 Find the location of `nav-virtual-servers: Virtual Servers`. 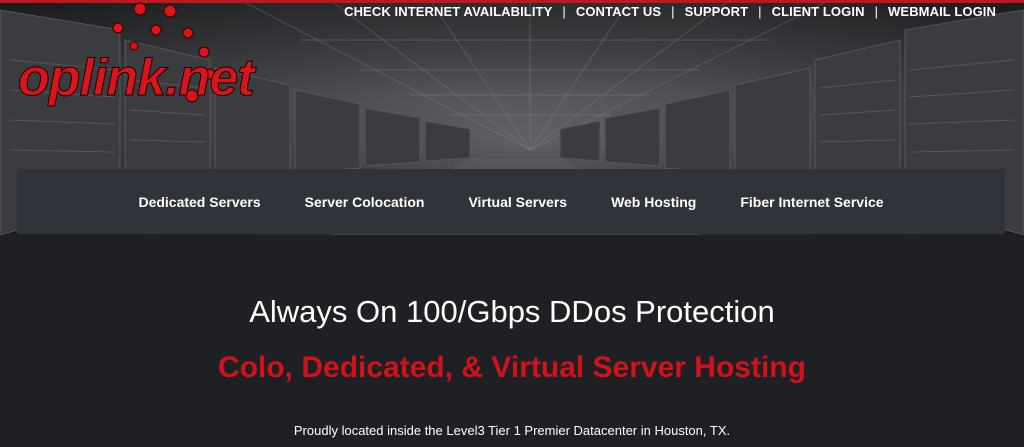

nav-virtual-servers: Virtual Servers is located at coordinates (517, 202).